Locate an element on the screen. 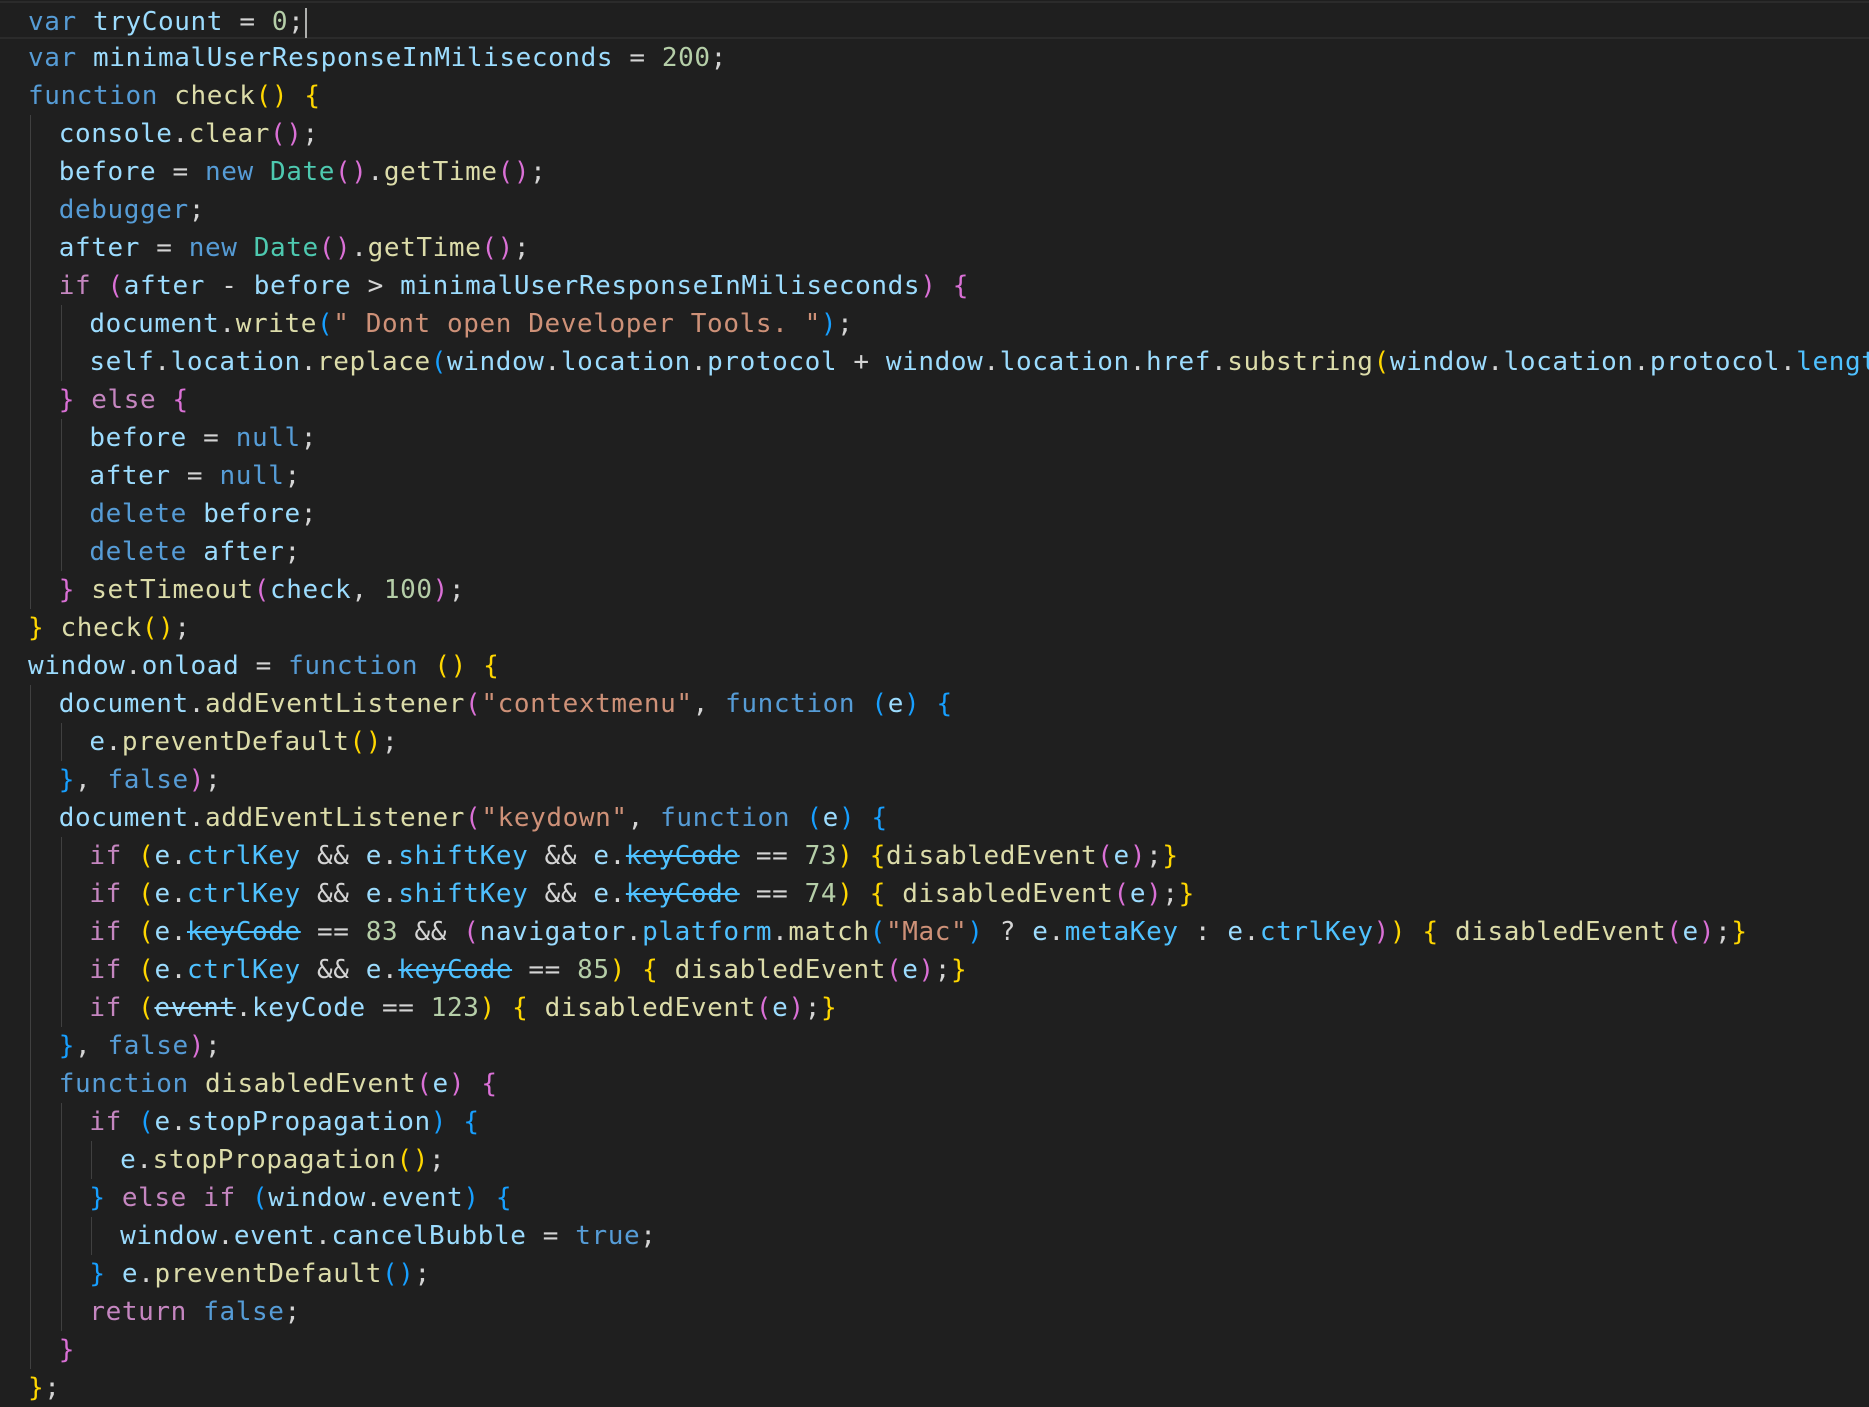  code-line: return false; is located at coordinates (934, 1312).